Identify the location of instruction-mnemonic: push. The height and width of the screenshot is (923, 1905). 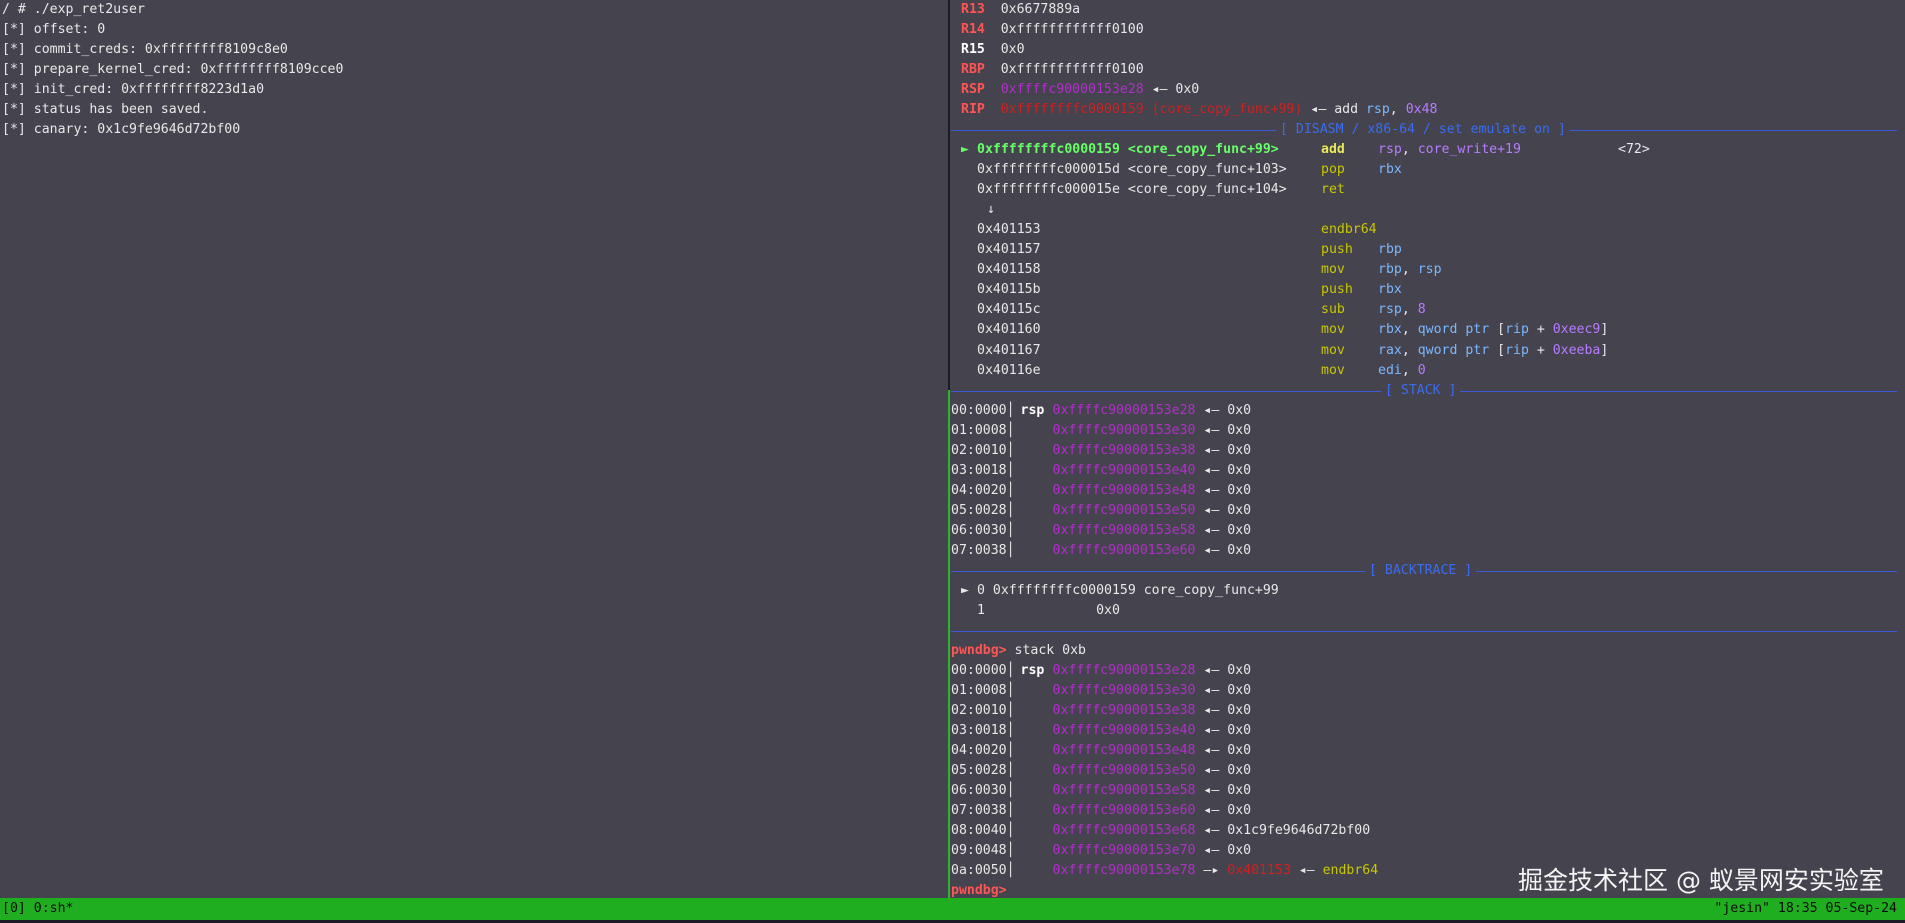
(1337, 290).